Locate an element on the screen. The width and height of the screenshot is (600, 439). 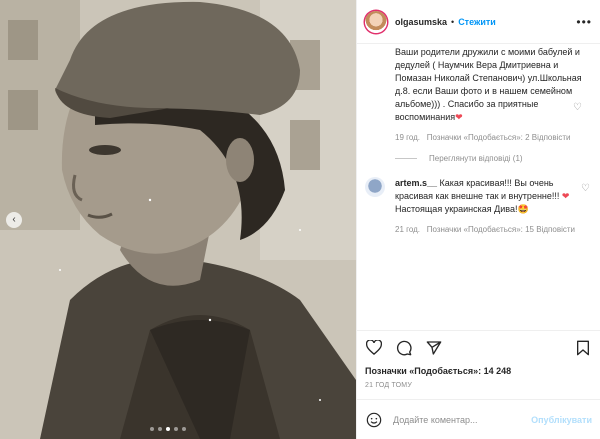
author-username: olgasumska is located at coordinates (421, 22).